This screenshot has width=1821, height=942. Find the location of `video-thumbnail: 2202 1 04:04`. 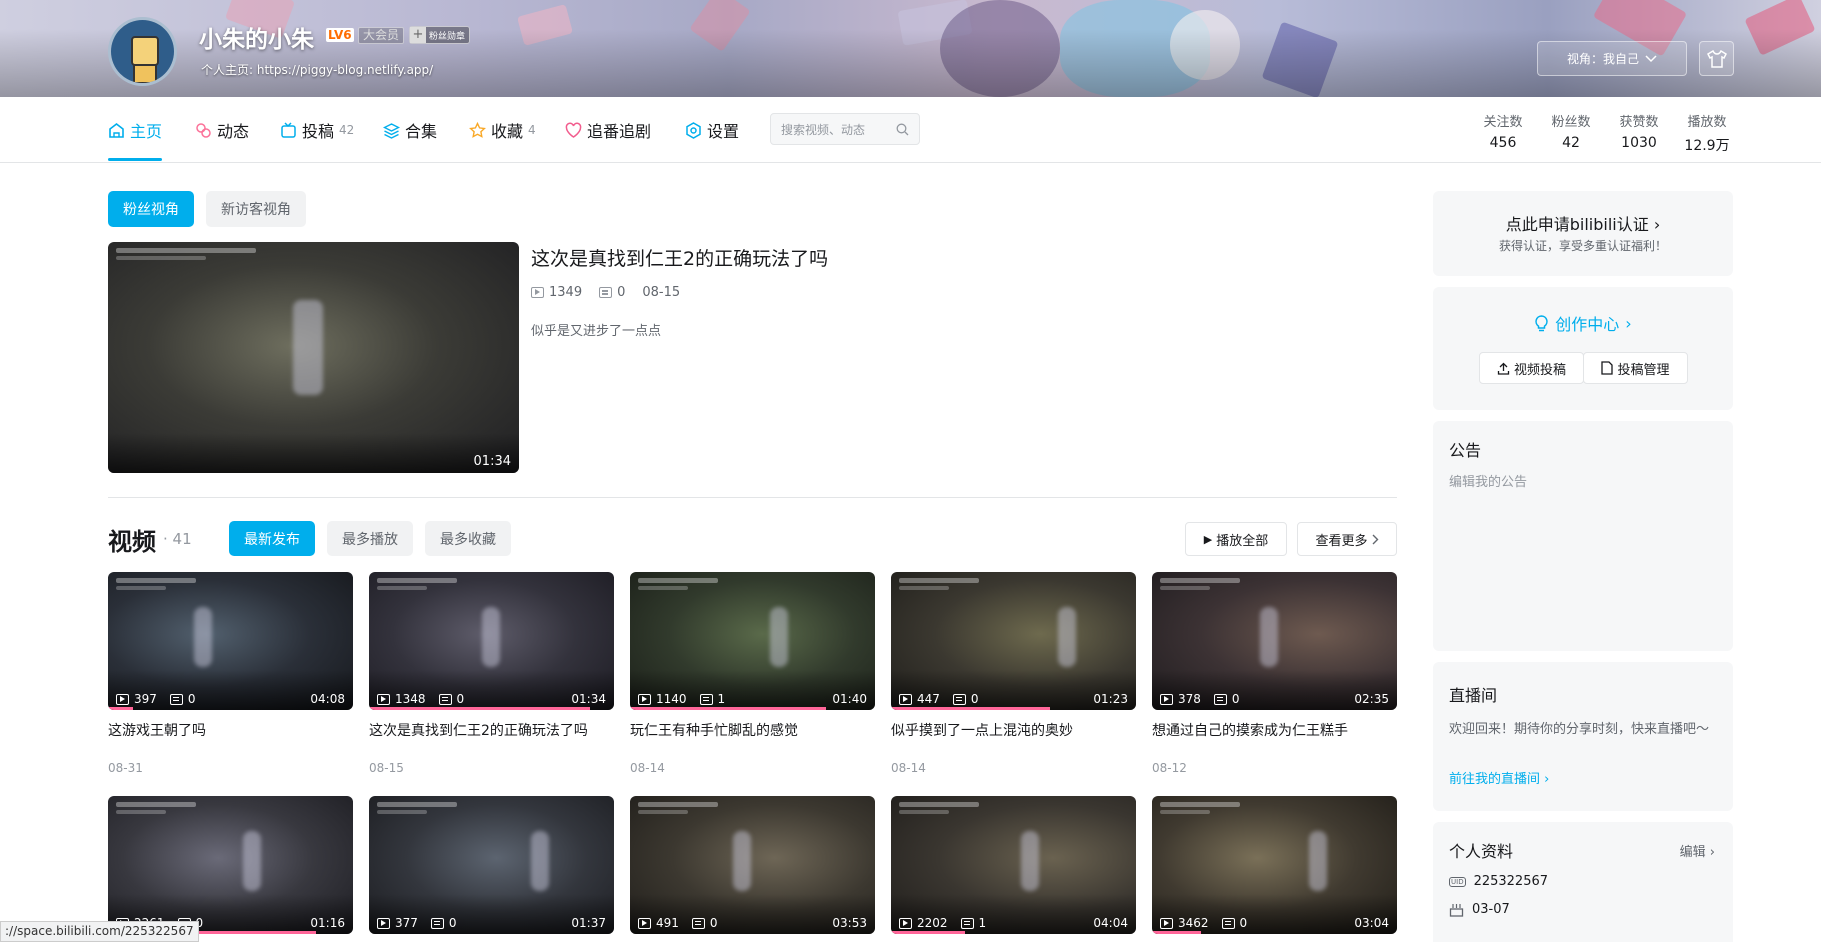

video-thumbnail: 2202 1 04:04 is located at coordinates (1013, 865).